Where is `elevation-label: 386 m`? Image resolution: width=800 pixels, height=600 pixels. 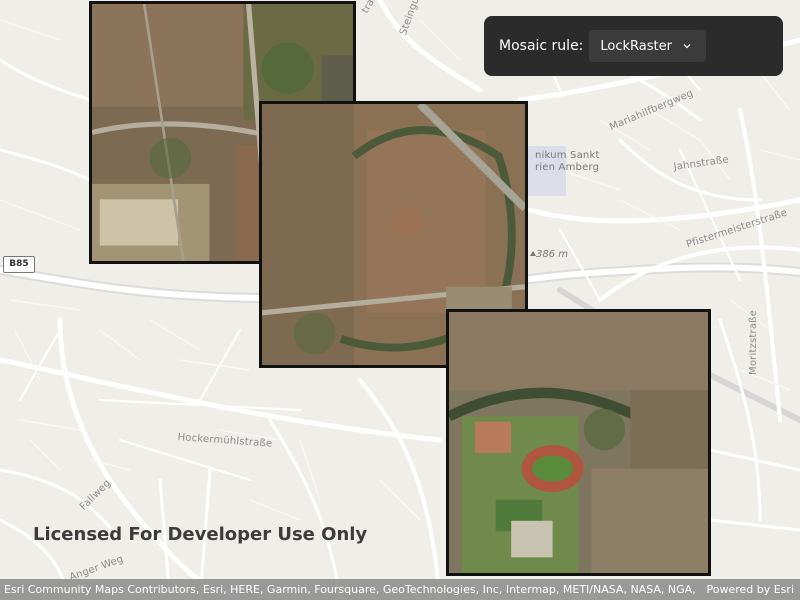 elevation-label: 386 m is located at coordinates (552, 254).